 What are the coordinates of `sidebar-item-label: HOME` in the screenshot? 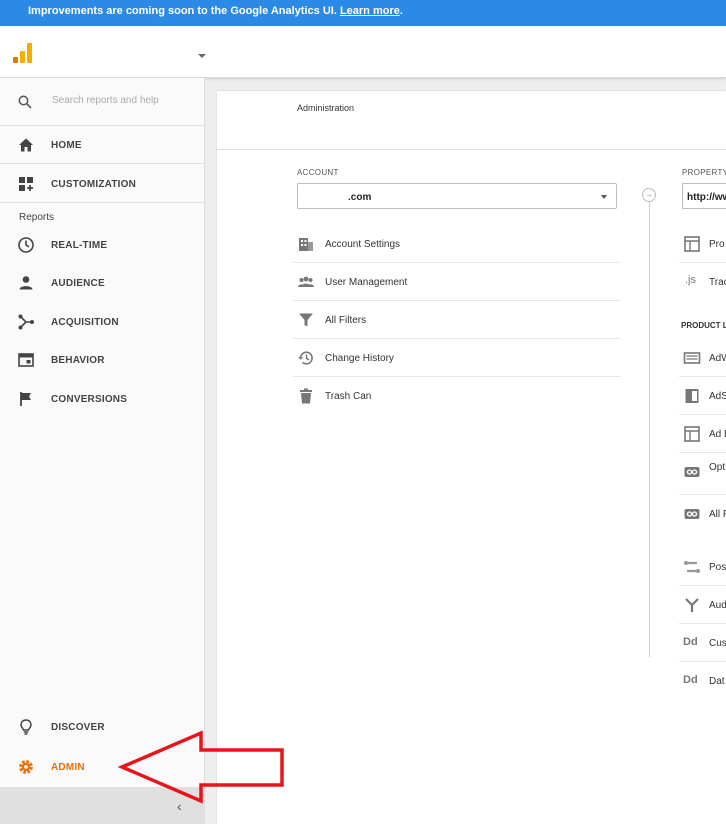 It's located at (66, 145).